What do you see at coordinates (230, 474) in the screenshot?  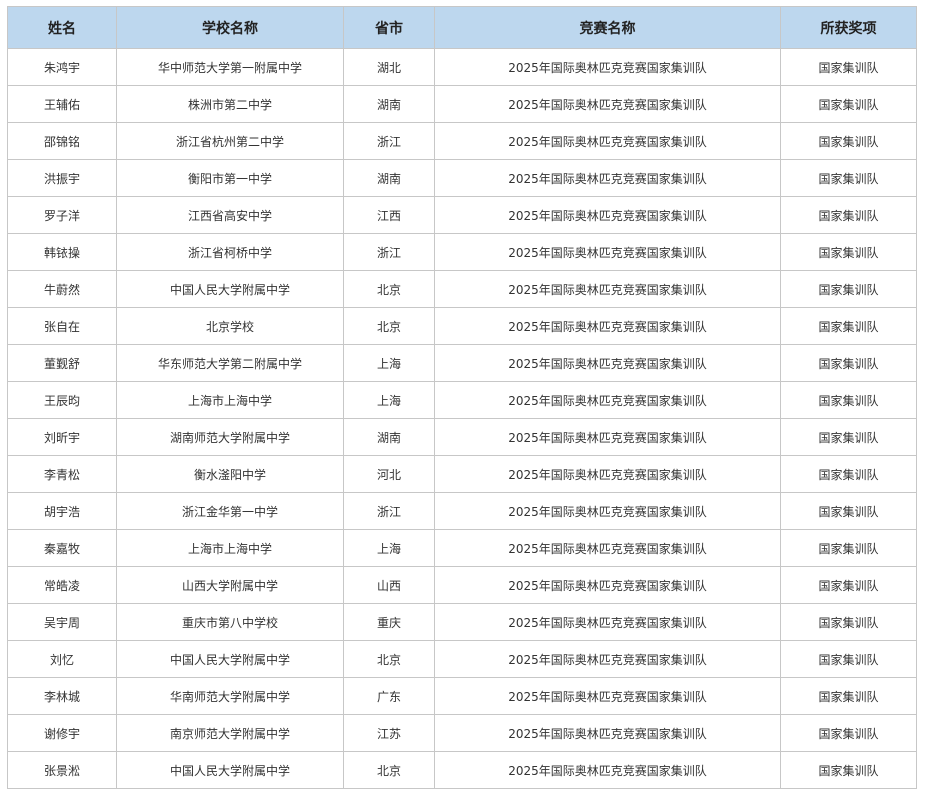 I see `cell-school: 衡水滏阳中学` at bounding box center [230, 474].